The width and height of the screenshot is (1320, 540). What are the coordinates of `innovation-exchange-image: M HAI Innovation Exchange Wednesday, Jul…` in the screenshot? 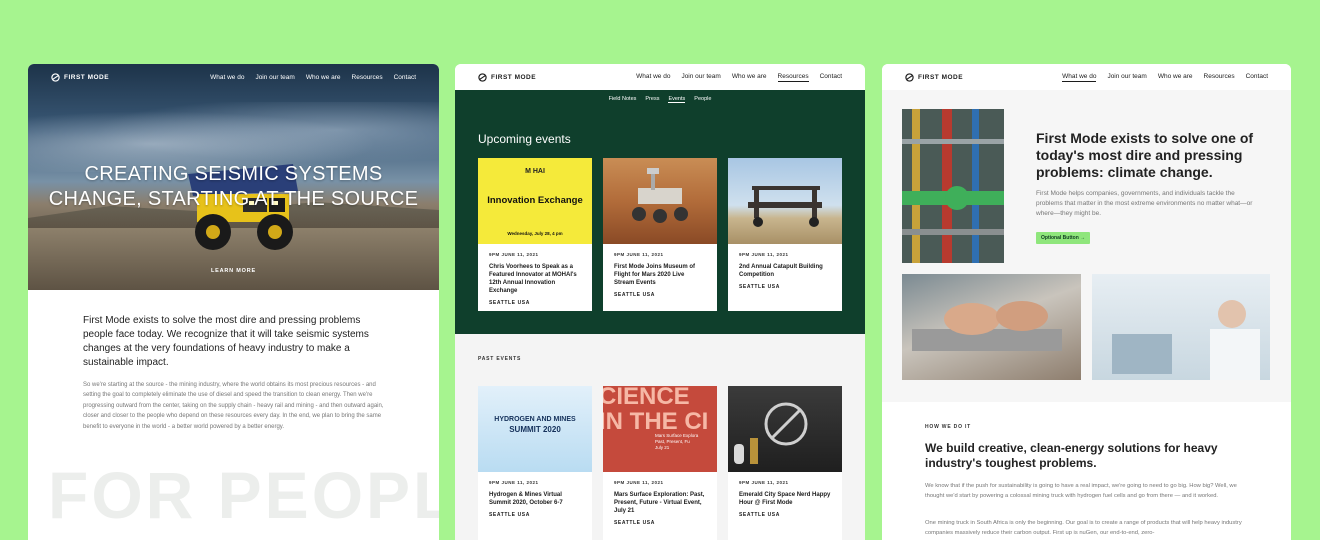 It's located at (535, 201).